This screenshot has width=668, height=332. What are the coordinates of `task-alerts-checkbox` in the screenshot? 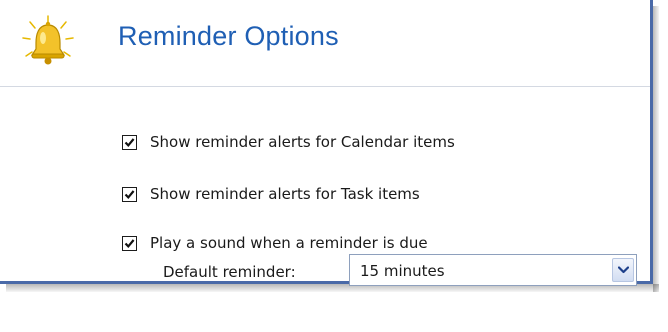 It's located at (129, 194).